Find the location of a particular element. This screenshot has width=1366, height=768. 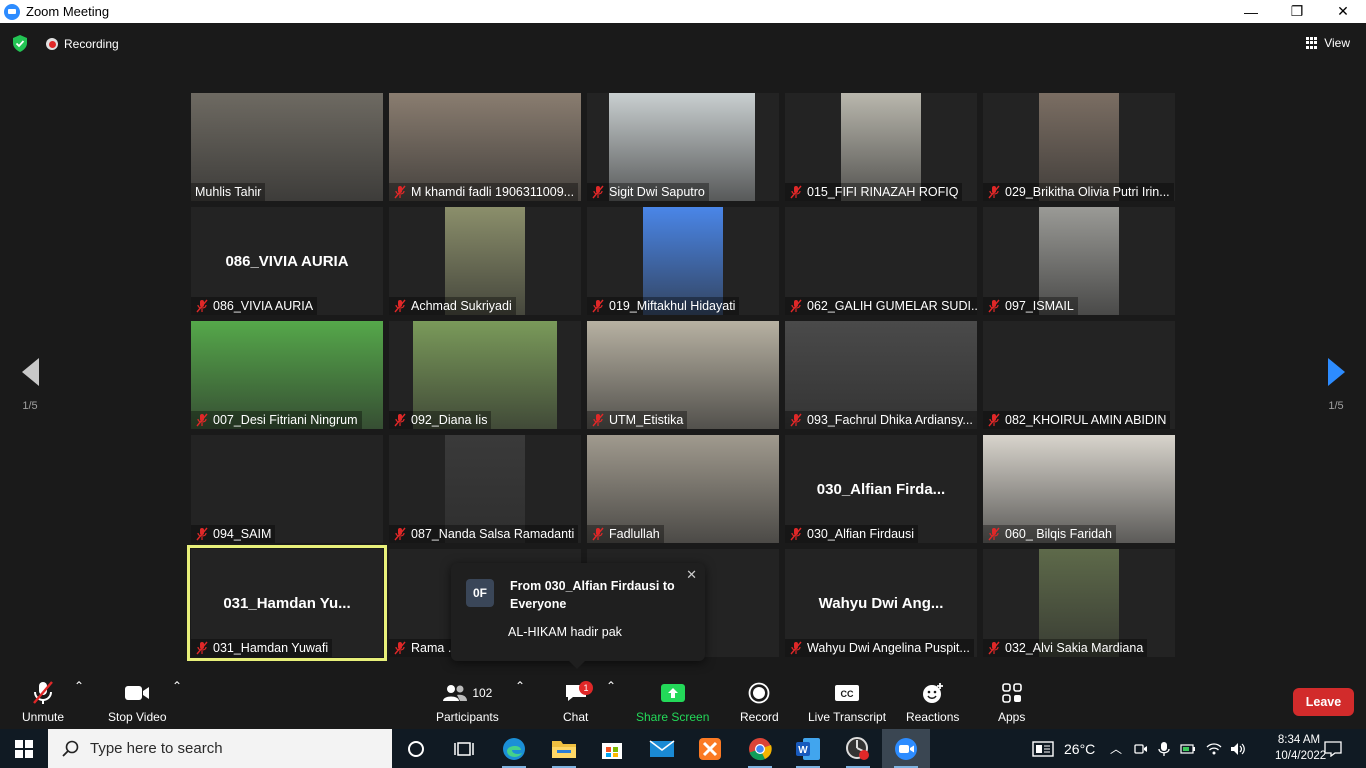

participant-name-label: 082_KHOIRUL AMIN ABIDIN is located at coordinates (1077, 420).